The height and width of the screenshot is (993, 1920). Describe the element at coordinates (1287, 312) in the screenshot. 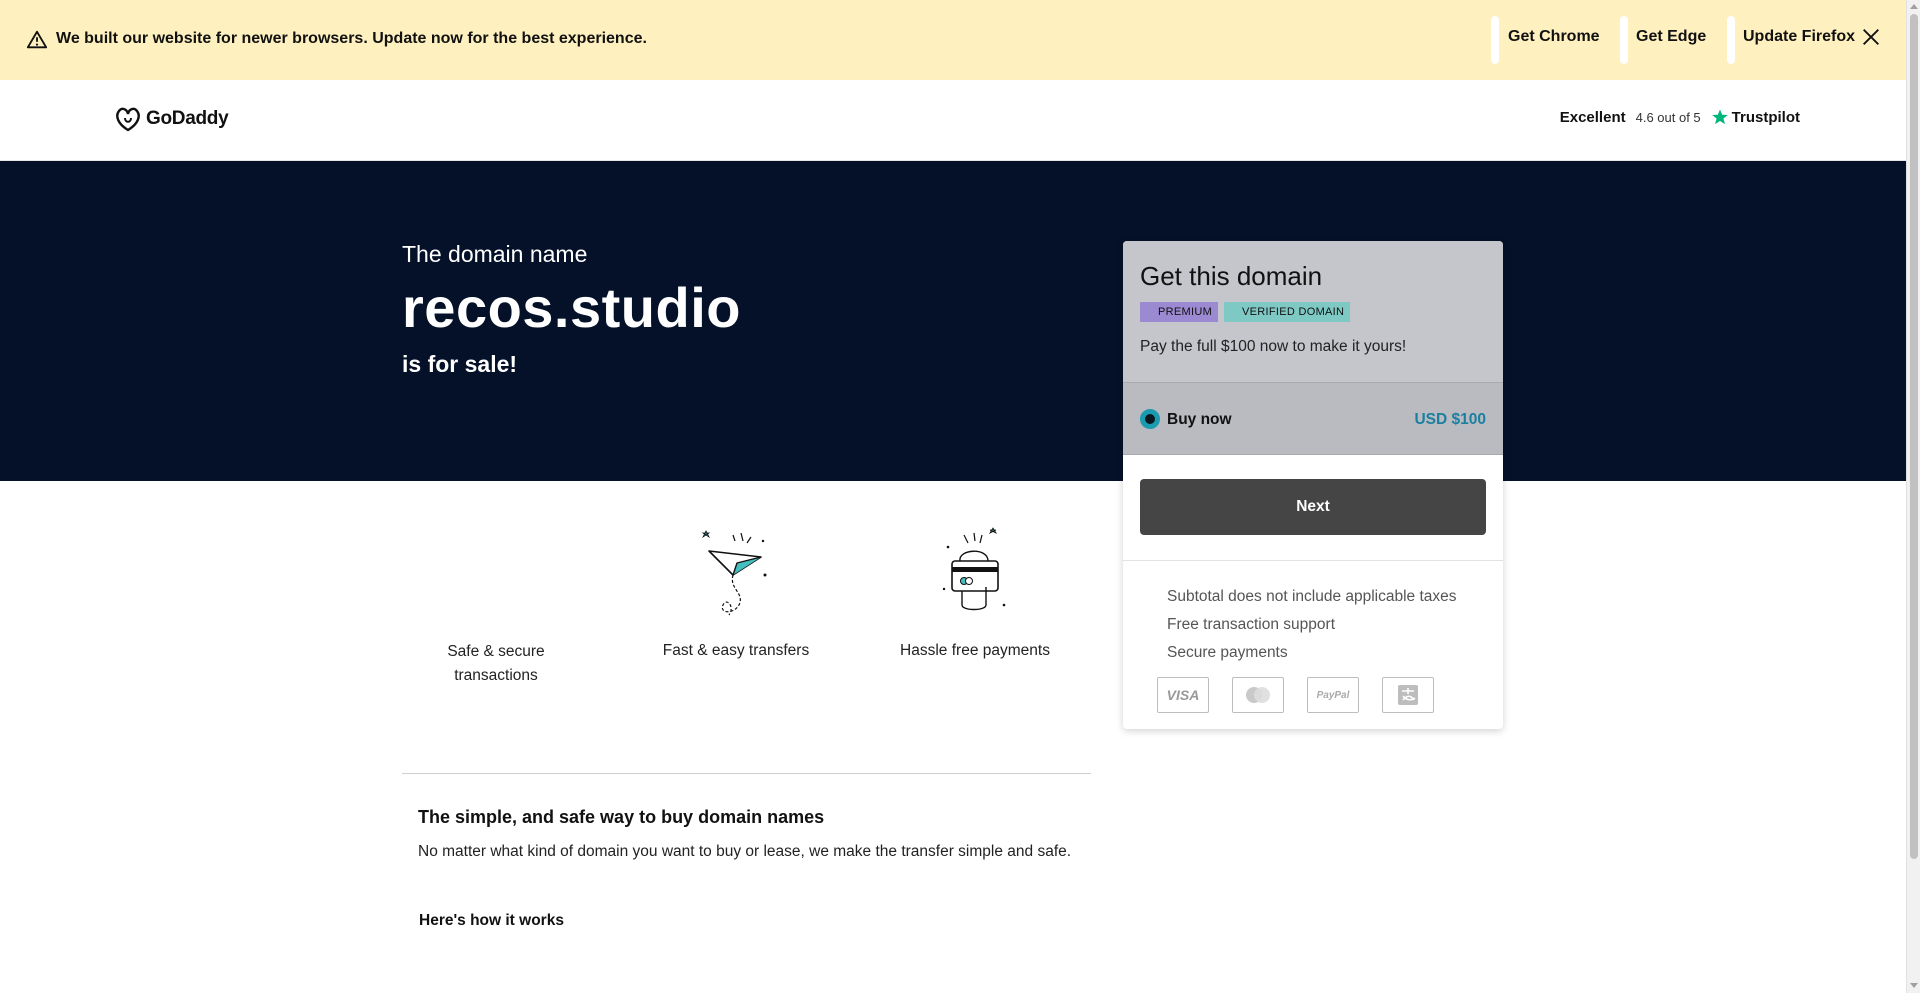

I see `verified-badge: VERIFIED DOMAIN` at that location.